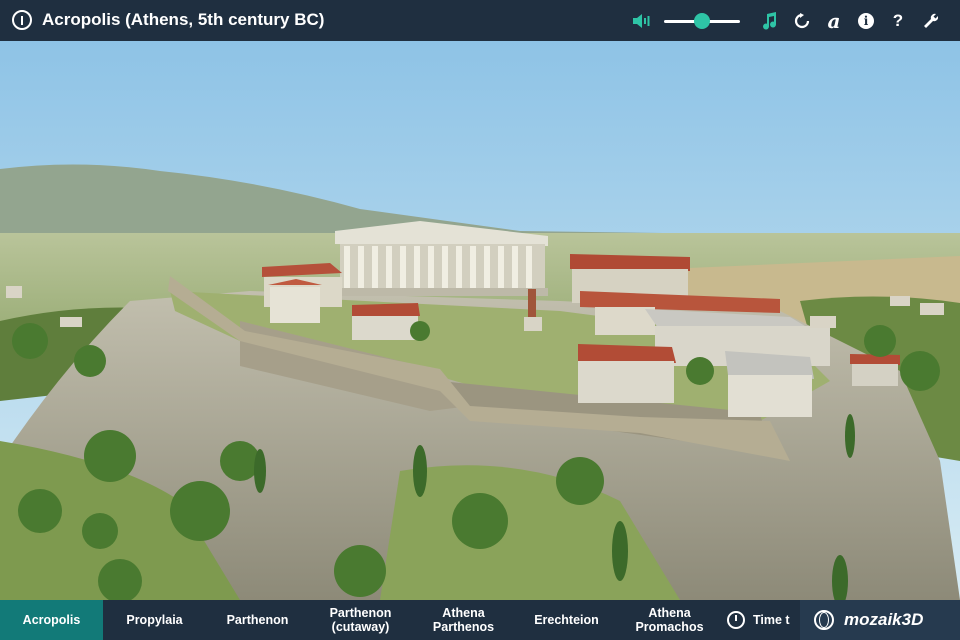 This screenshot has width=960, height=640. I want to click on time-travel-button: Time t, so click(757, 620).